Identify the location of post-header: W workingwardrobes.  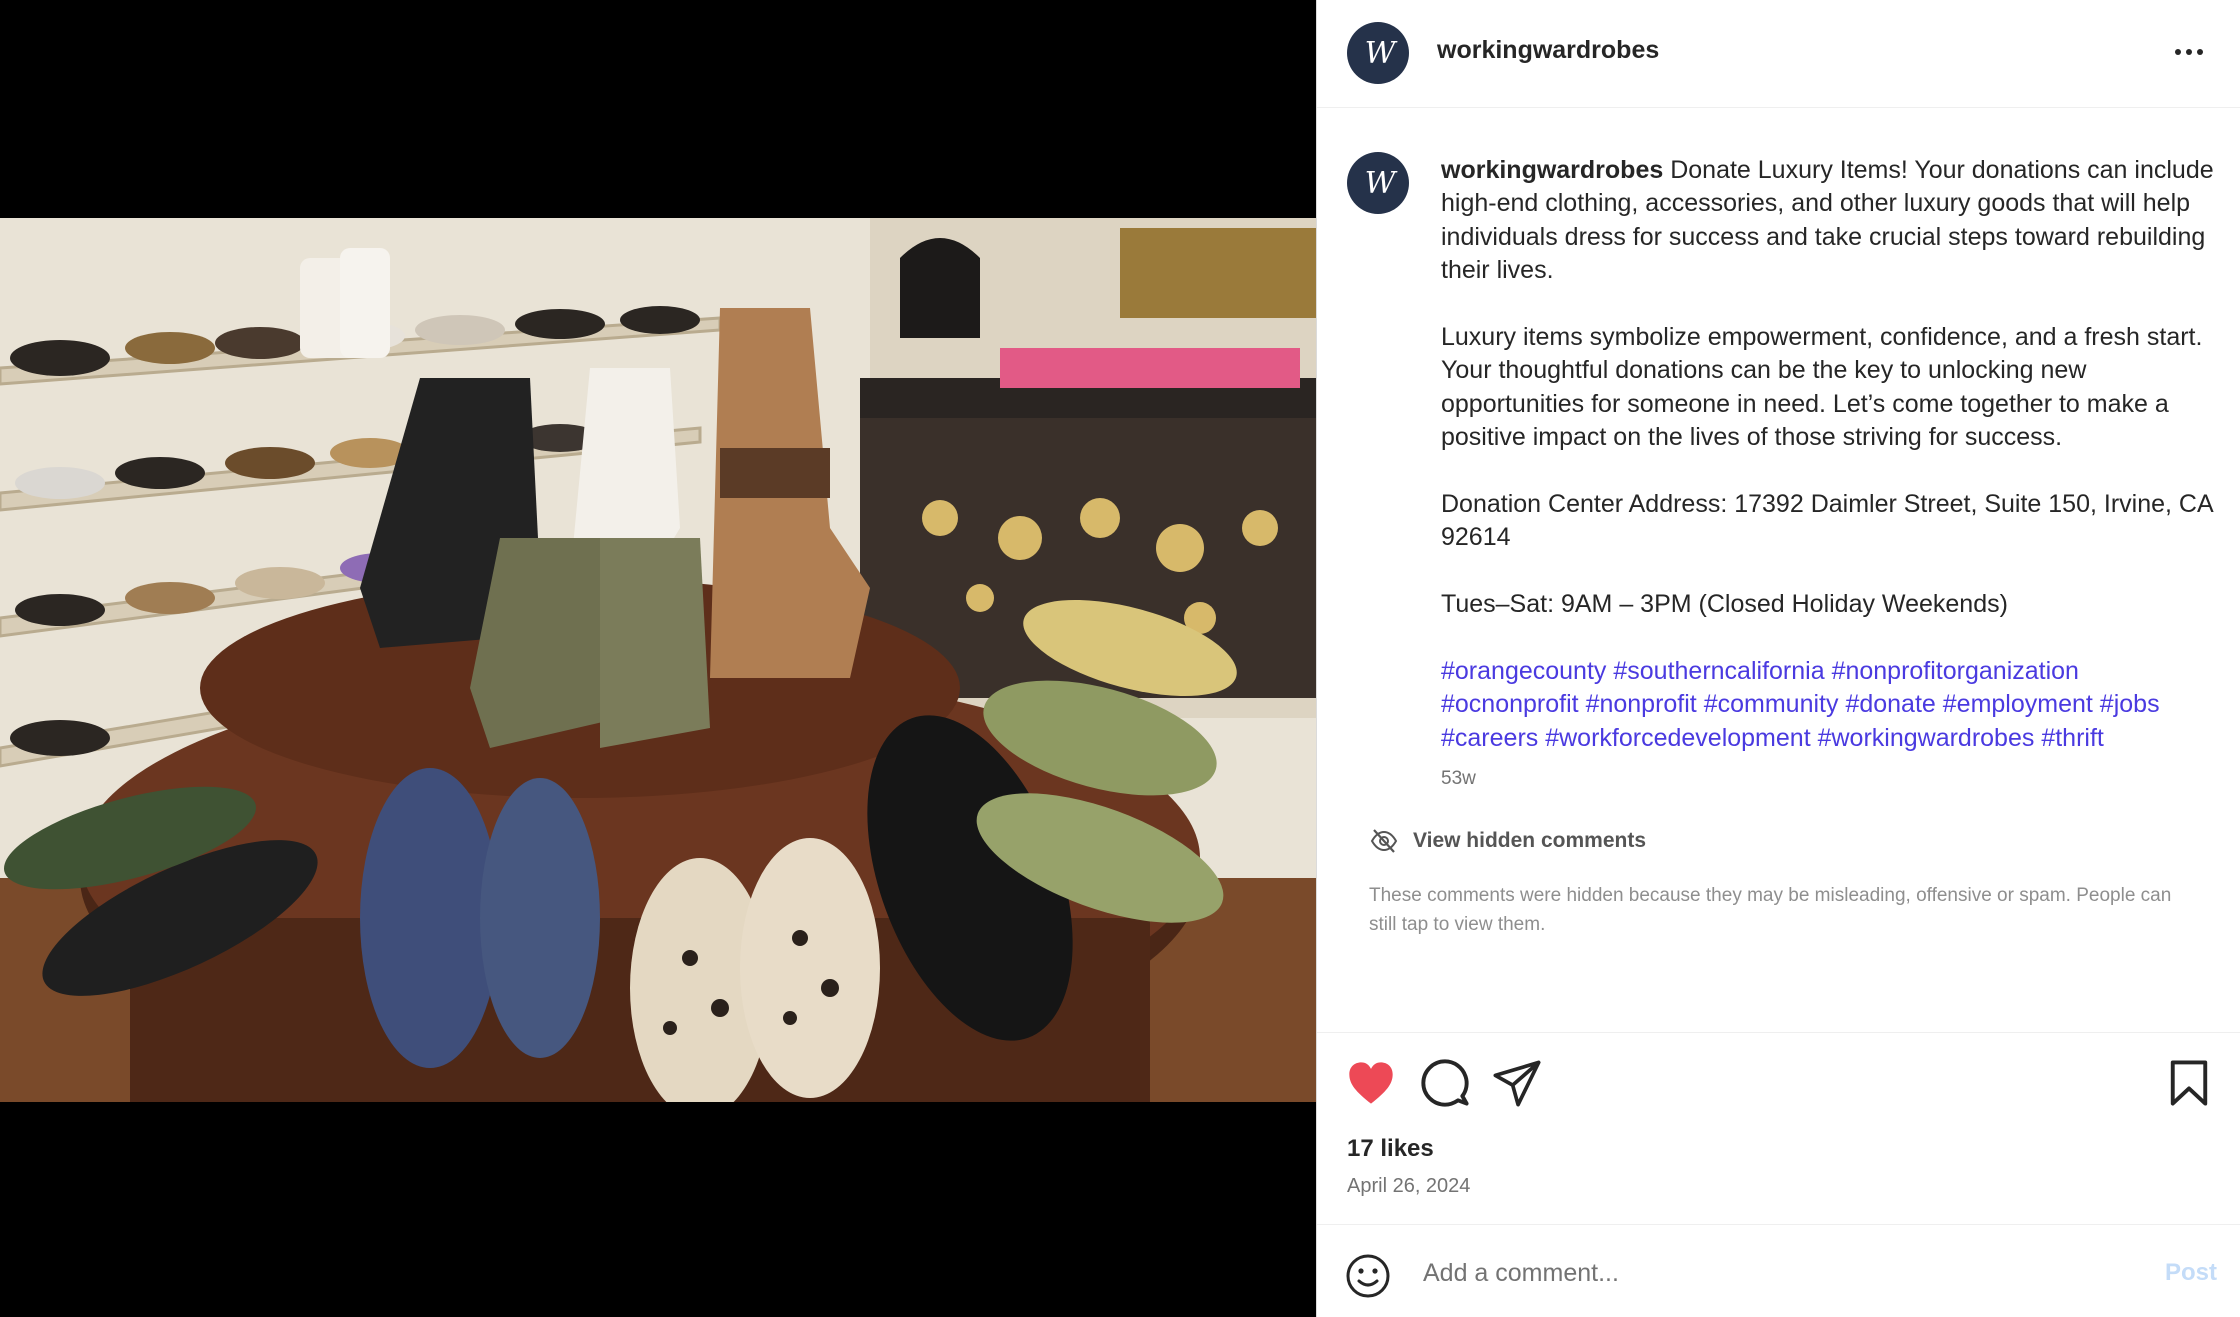
(1778, 54).